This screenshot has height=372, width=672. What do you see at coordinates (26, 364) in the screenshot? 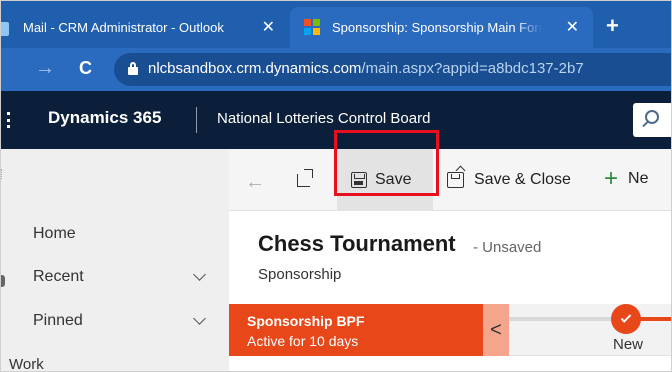
I see `sidebar-group-work: Work` at bounding box center [26, 364].